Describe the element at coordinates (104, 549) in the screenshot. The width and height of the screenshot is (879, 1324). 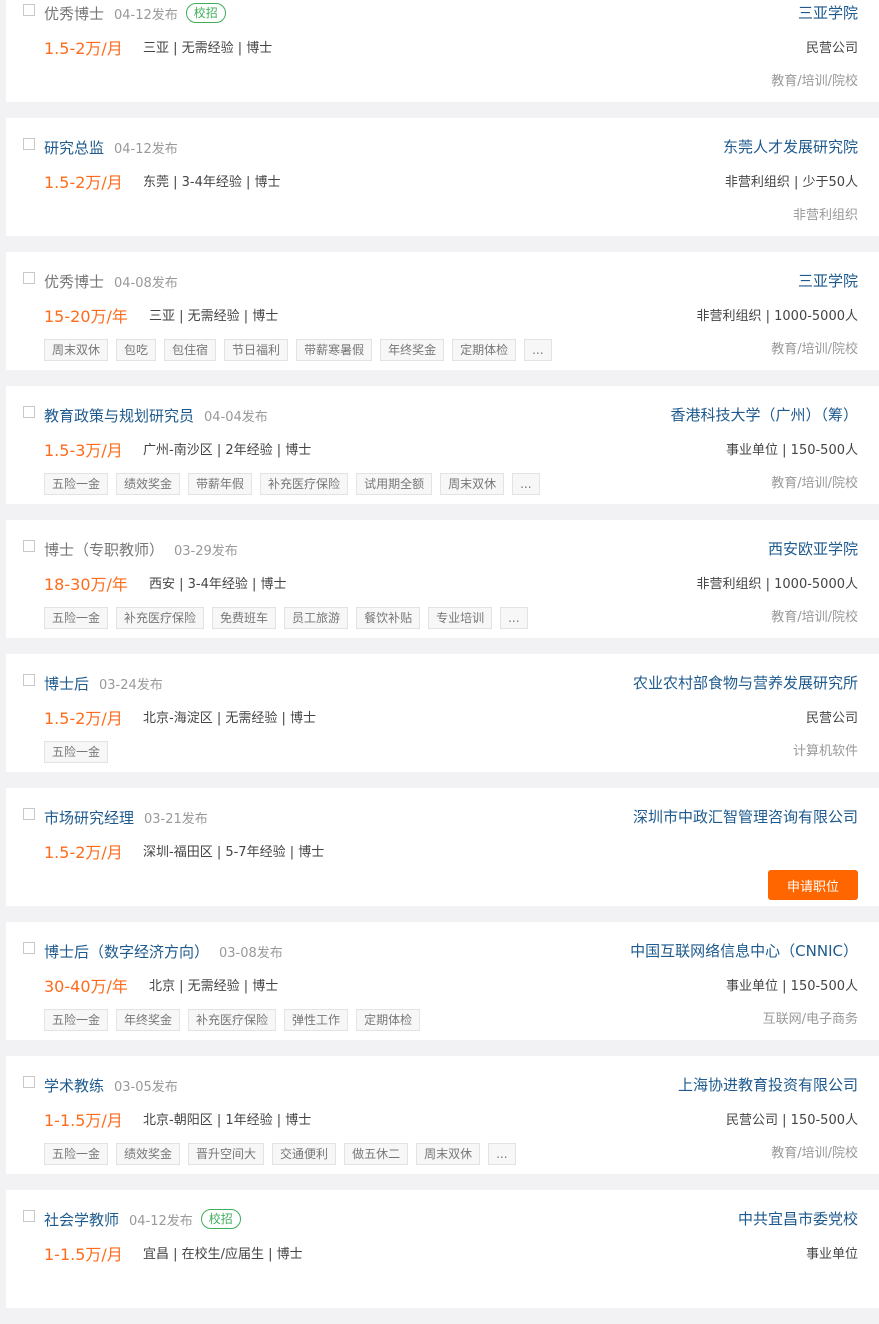
I see `job-title-link: 博士（专职教师）` at that location.